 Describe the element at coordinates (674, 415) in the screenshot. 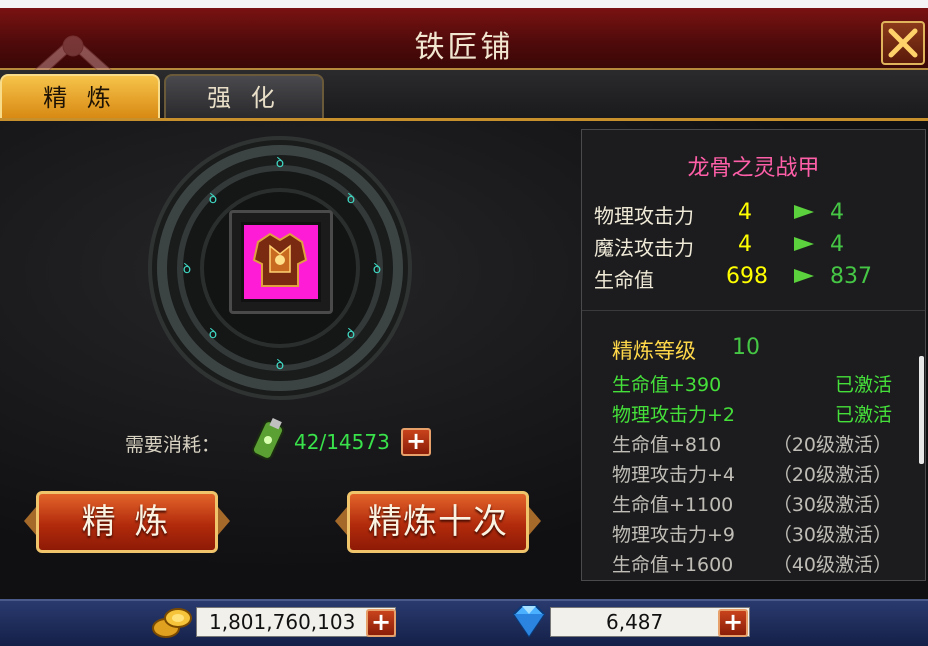

I see `bonus-label: 物理攻击力+2` at that location.